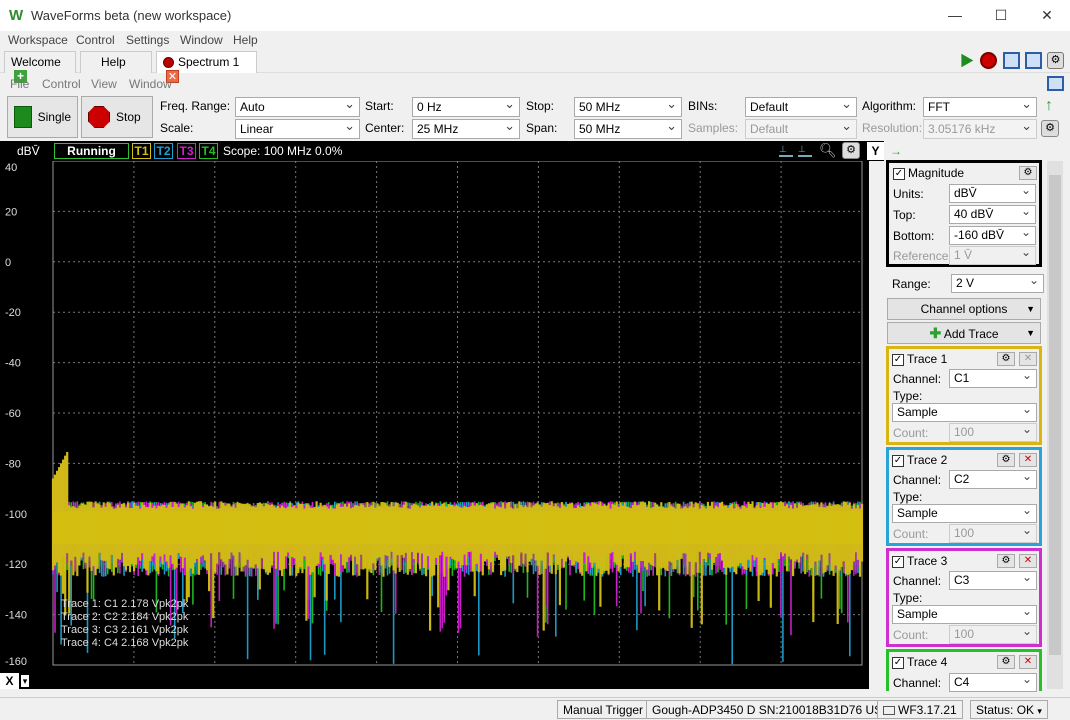 This screenshot has width=1070, height=720. I want to click on window-split-icon, so click(1011, 60).